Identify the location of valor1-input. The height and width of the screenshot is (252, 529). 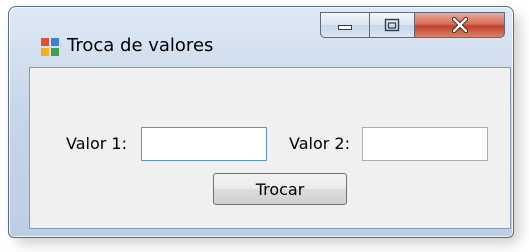
(204, 144).